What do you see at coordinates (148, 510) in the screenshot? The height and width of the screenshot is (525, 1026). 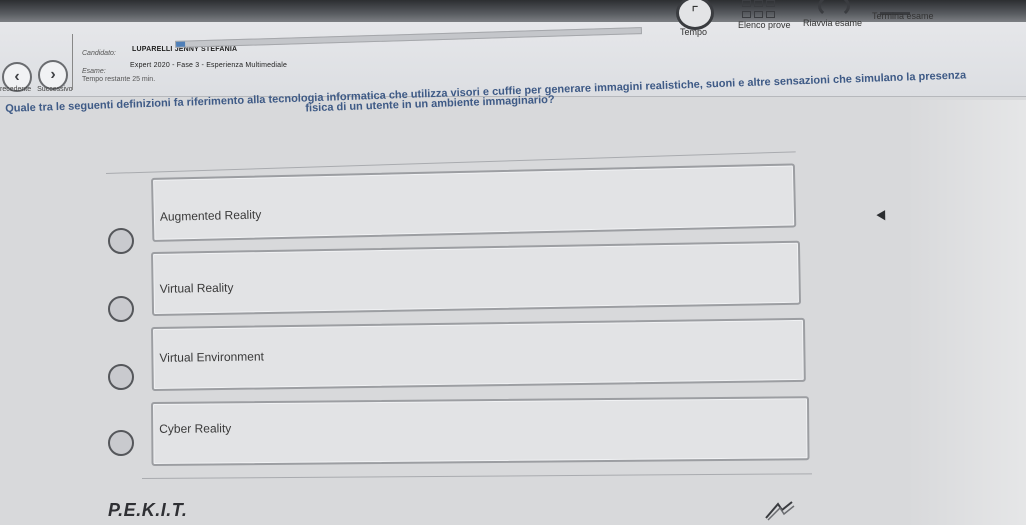 I see `brand-logo: P.E.K.I.T.` at bounding box center [148, 510].